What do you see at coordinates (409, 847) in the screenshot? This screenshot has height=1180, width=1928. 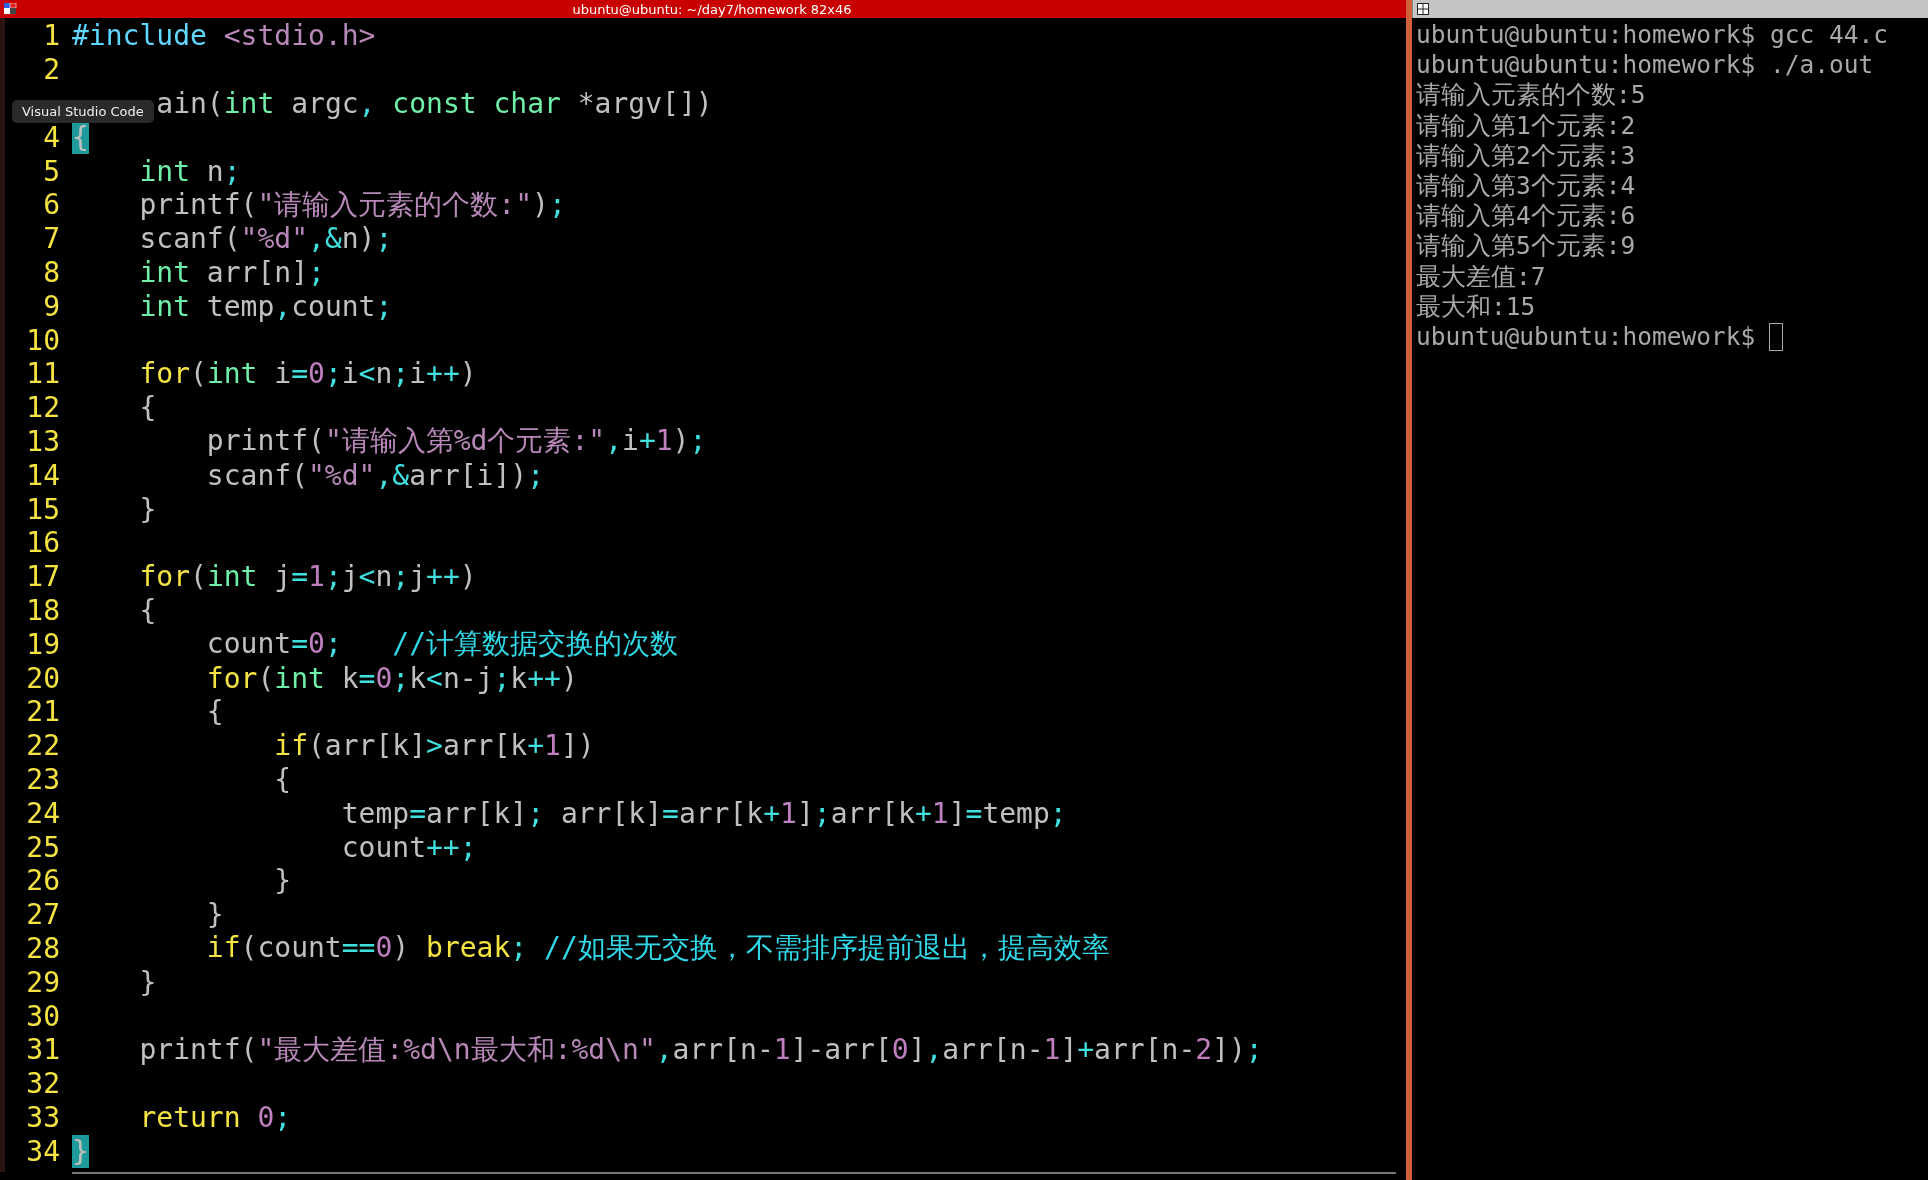 I see `code-line: count++;` at bounding box center [409, 847].